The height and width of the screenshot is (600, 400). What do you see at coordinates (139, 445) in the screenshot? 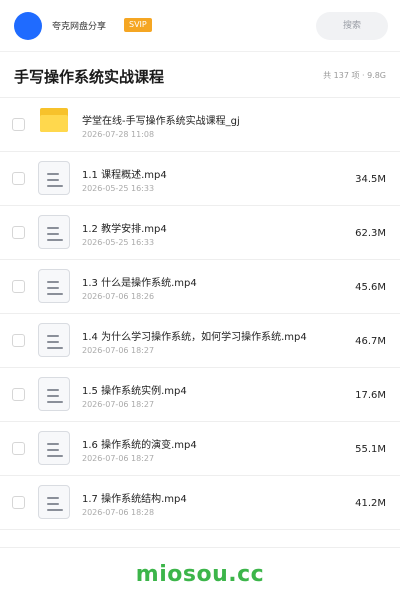
I see `file-name: 1.6 操作系统的演变.mp4` at bounding box center [139, 445].